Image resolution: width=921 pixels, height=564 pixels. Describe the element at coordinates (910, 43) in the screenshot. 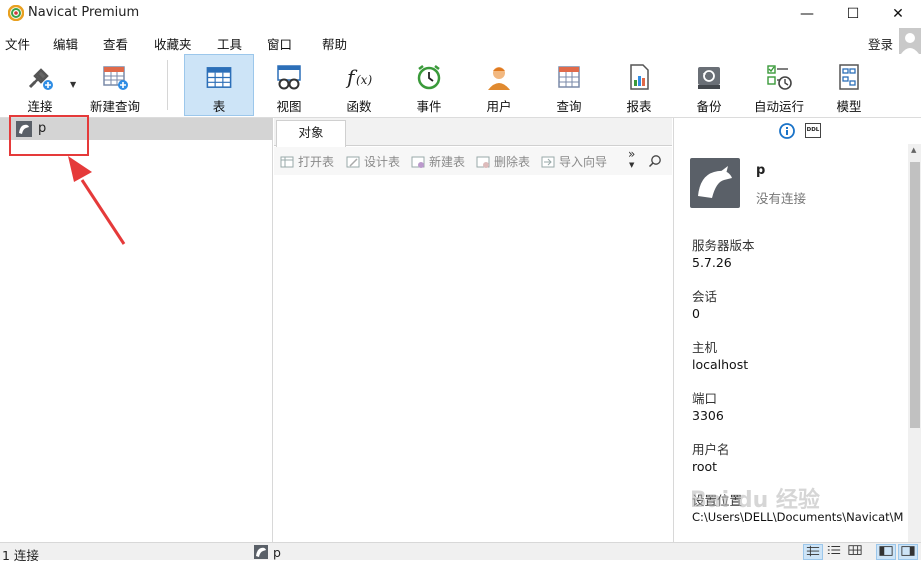

I see `user-avatar-icon` at that location.